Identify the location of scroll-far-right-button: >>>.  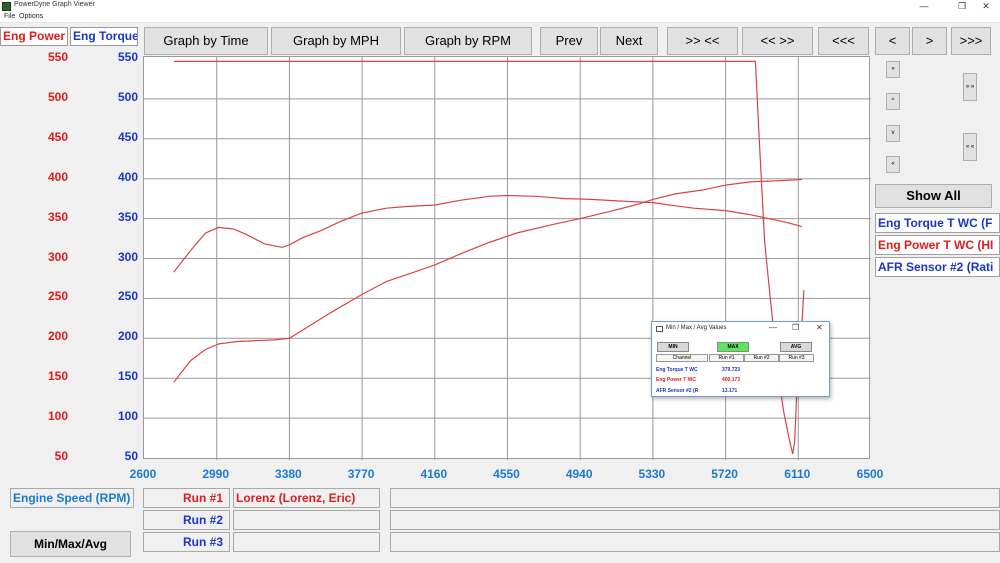
(971, 41).